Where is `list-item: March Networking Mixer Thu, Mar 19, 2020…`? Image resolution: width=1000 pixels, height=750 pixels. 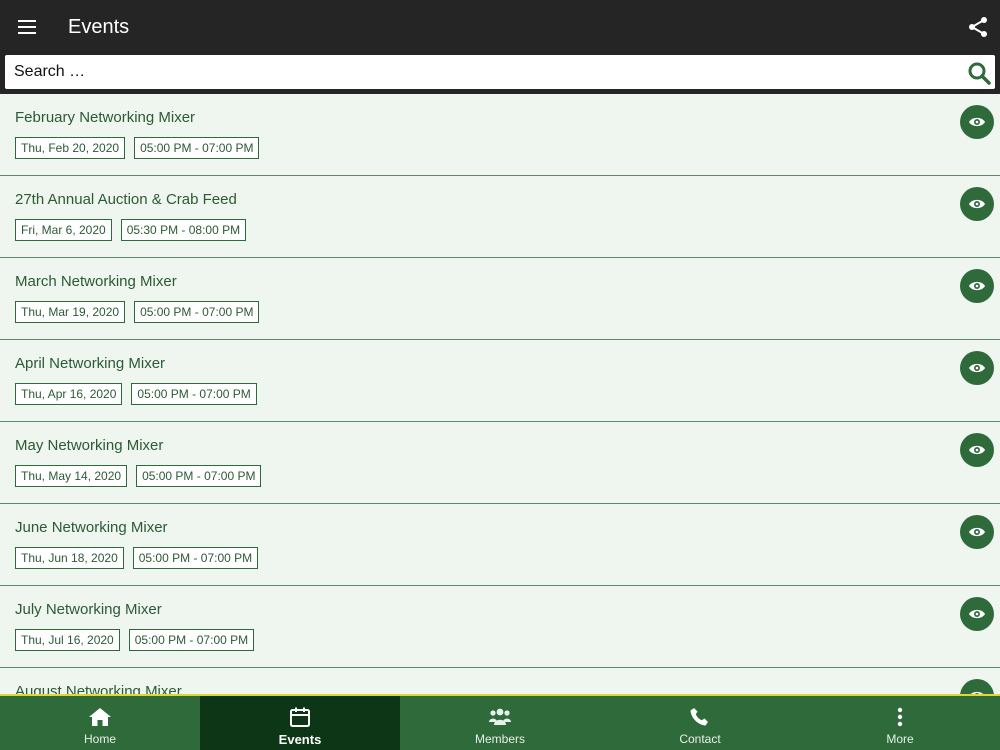 list-item: March Networking Mixer Thu, Mar 19, 2020… is located at coordinates (500, 299).